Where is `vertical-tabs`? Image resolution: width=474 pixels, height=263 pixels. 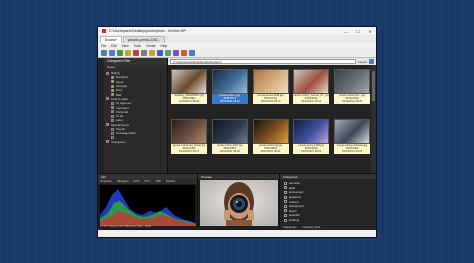 vertical-tabs is located at coordinates (101, 115).